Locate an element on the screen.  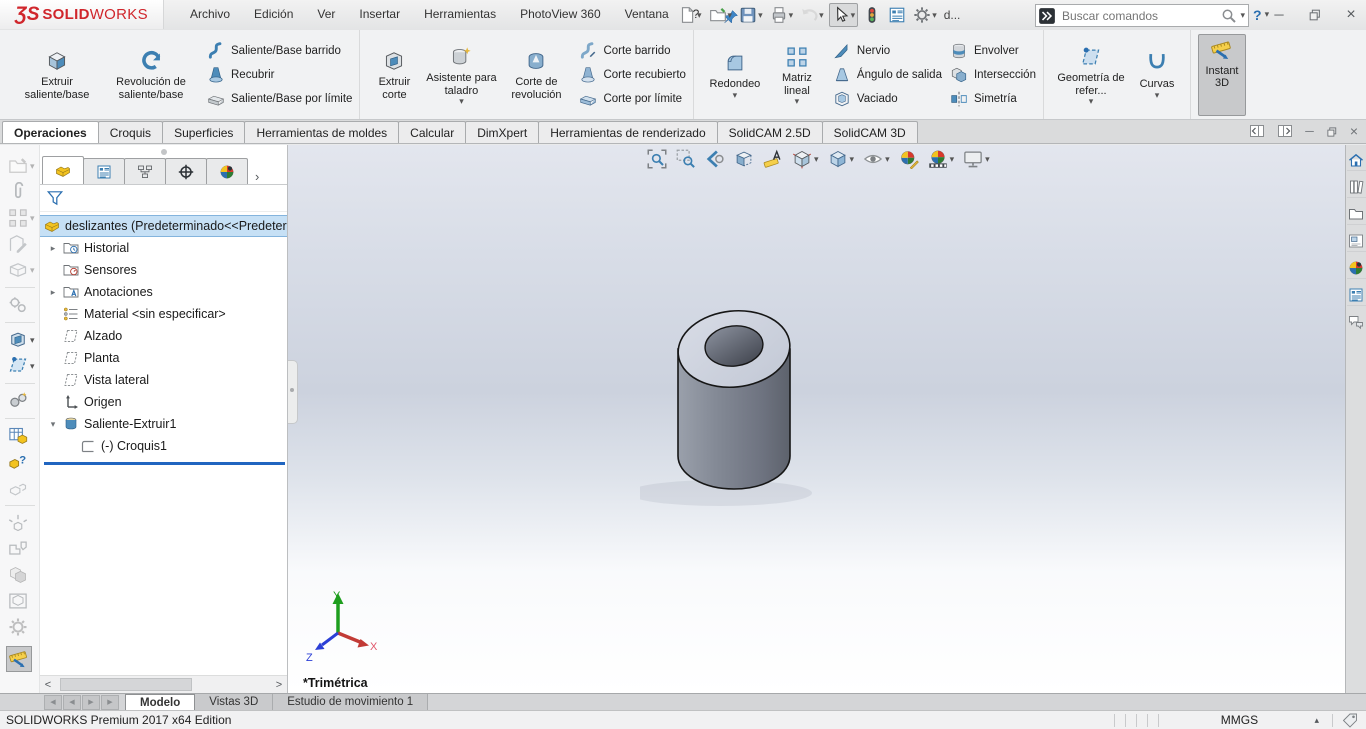
tree-item-alzado: Alzado is located at coordinates (163, 336).